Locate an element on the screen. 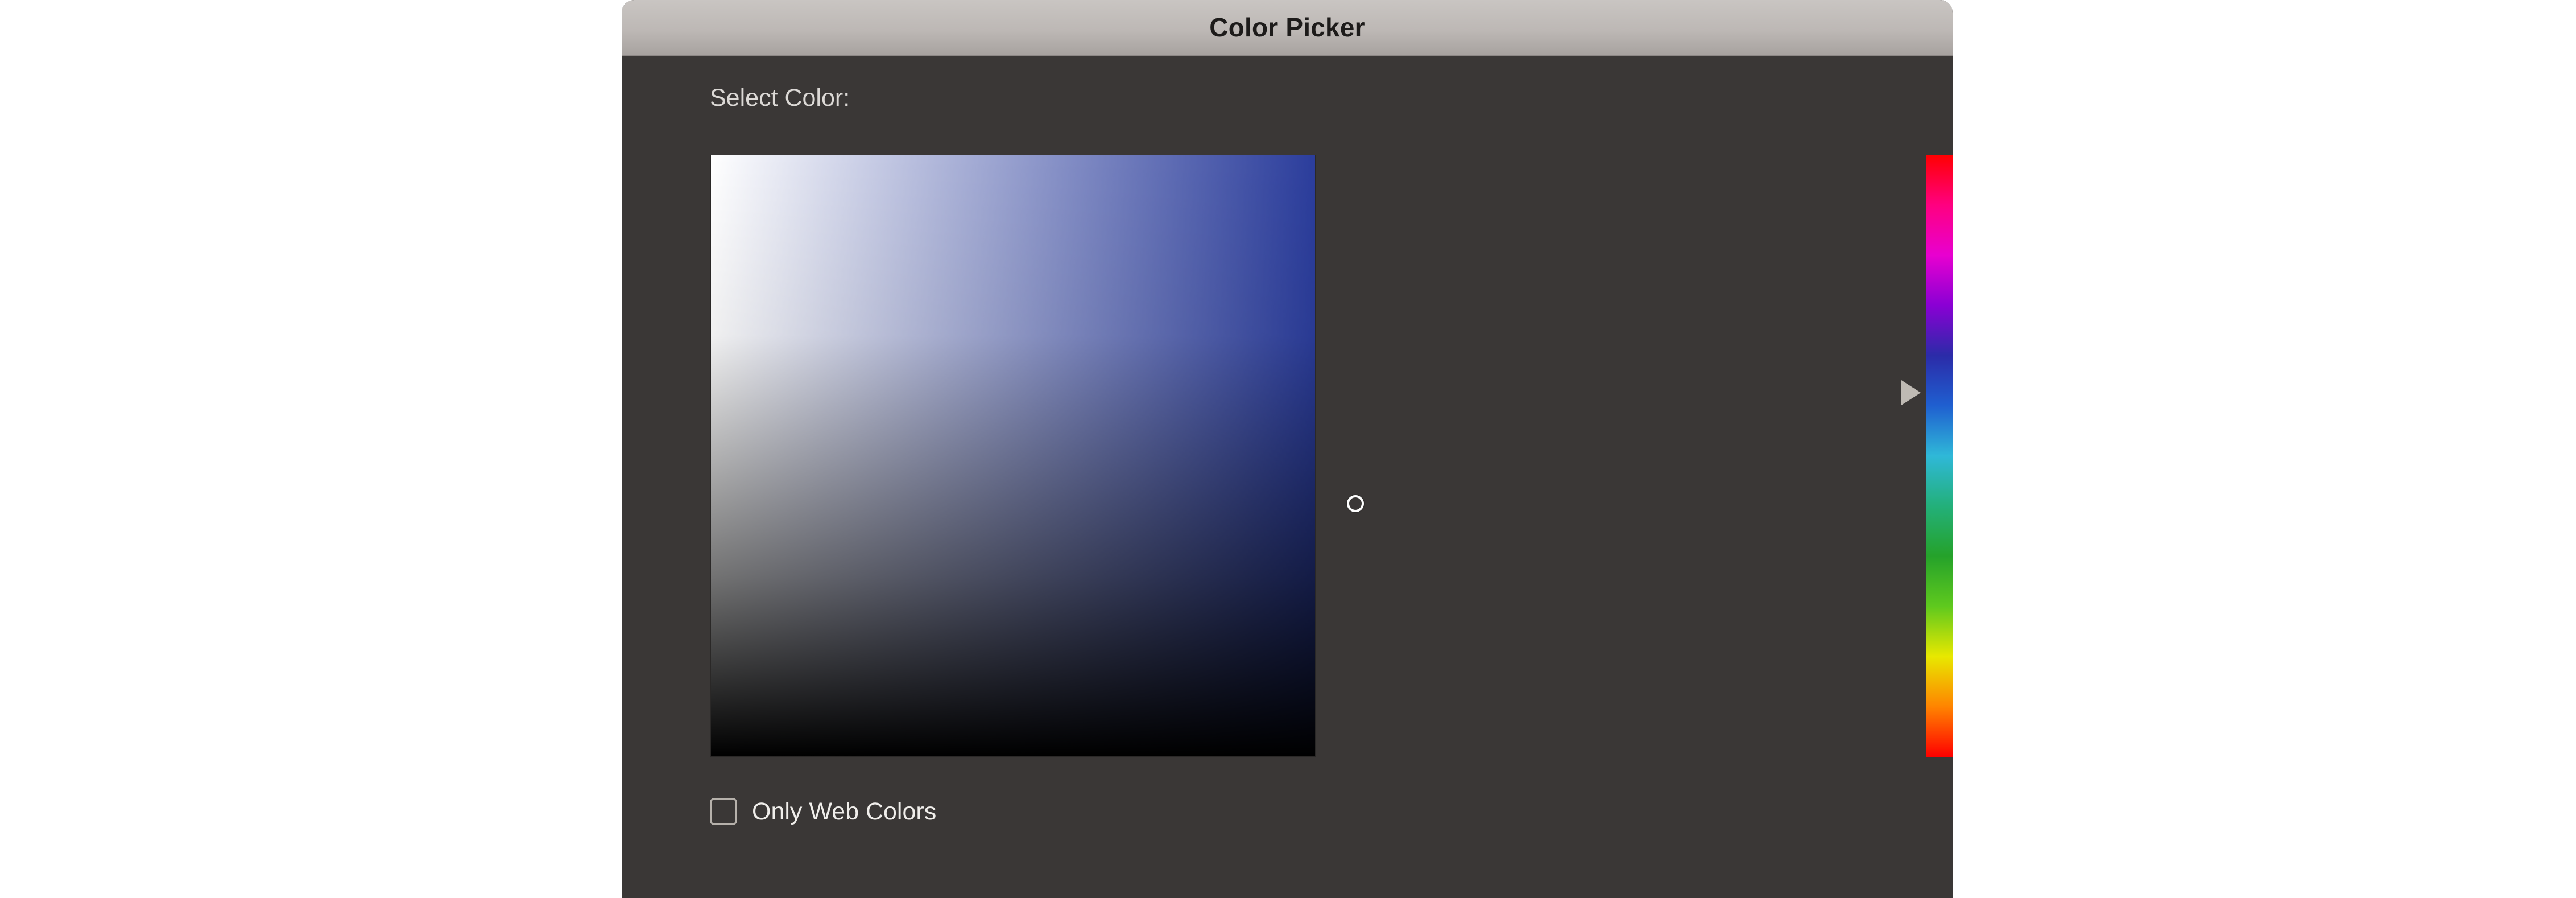  only-web-colors-label: Only Web Colors is located at coordinates (845, 812).